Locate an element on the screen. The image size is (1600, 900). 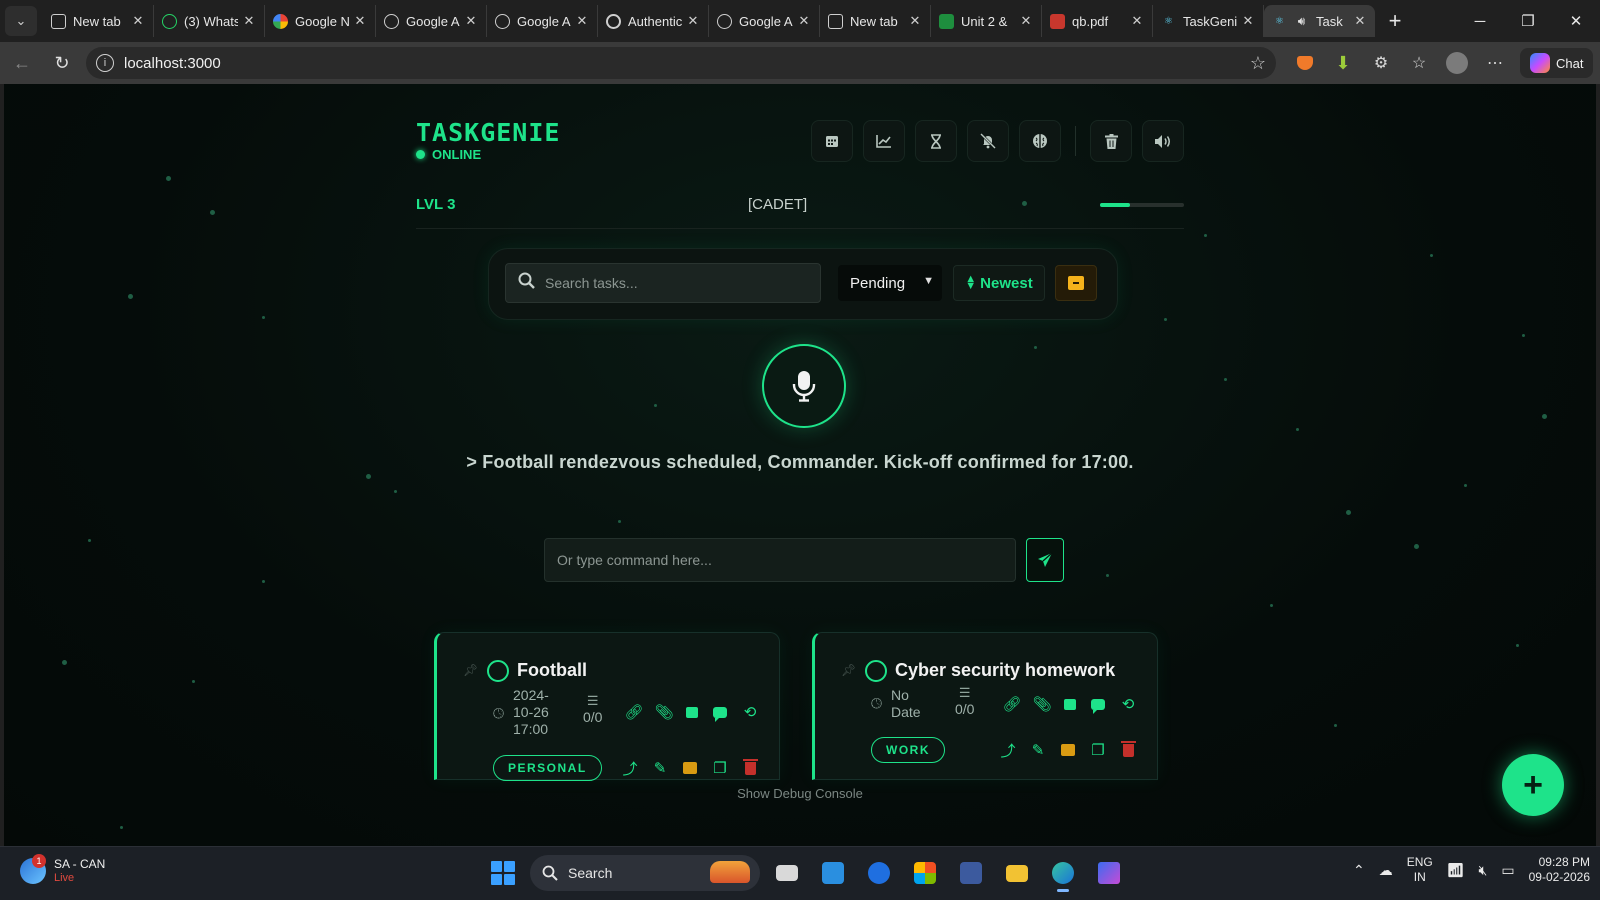
taskbar-task-view is located at coordinates (787, 873).